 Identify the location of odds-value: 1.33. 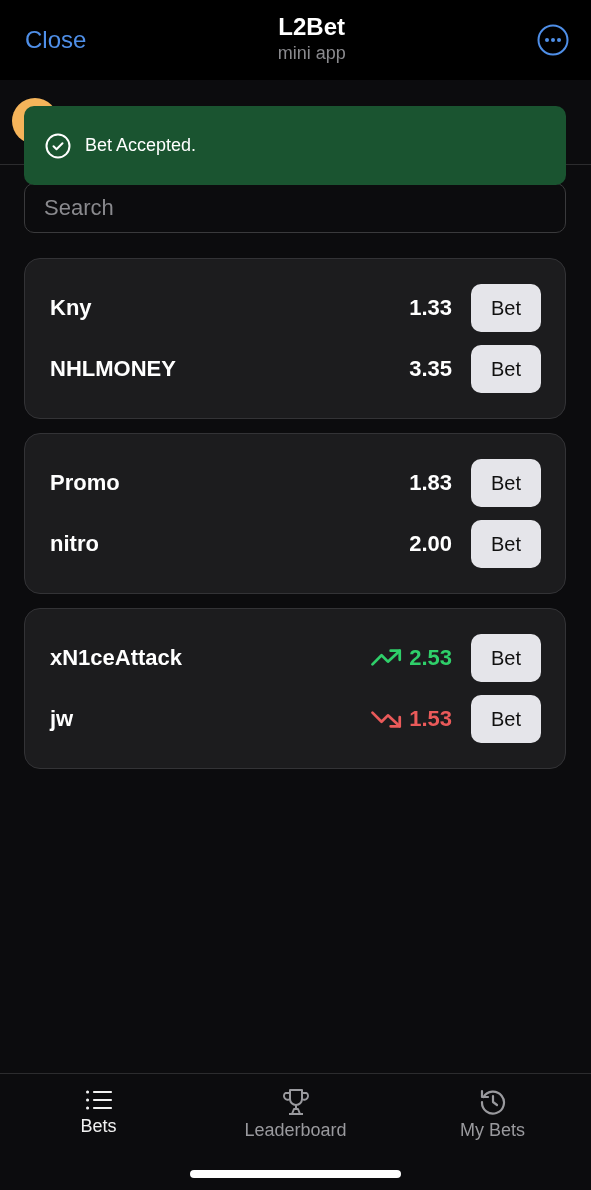
(430, 308).